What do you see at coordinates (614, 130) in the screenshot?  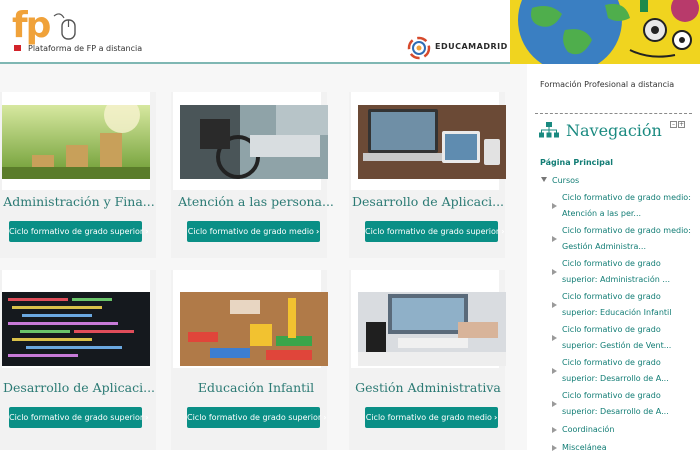 I see `navigation-title: Navegación` at bounding box center [614, 130].